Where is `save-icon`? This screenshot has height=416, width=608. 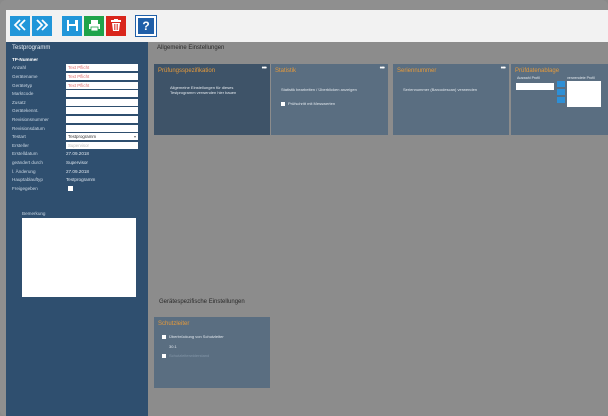
save-icon is located at coordinates (72, 26).